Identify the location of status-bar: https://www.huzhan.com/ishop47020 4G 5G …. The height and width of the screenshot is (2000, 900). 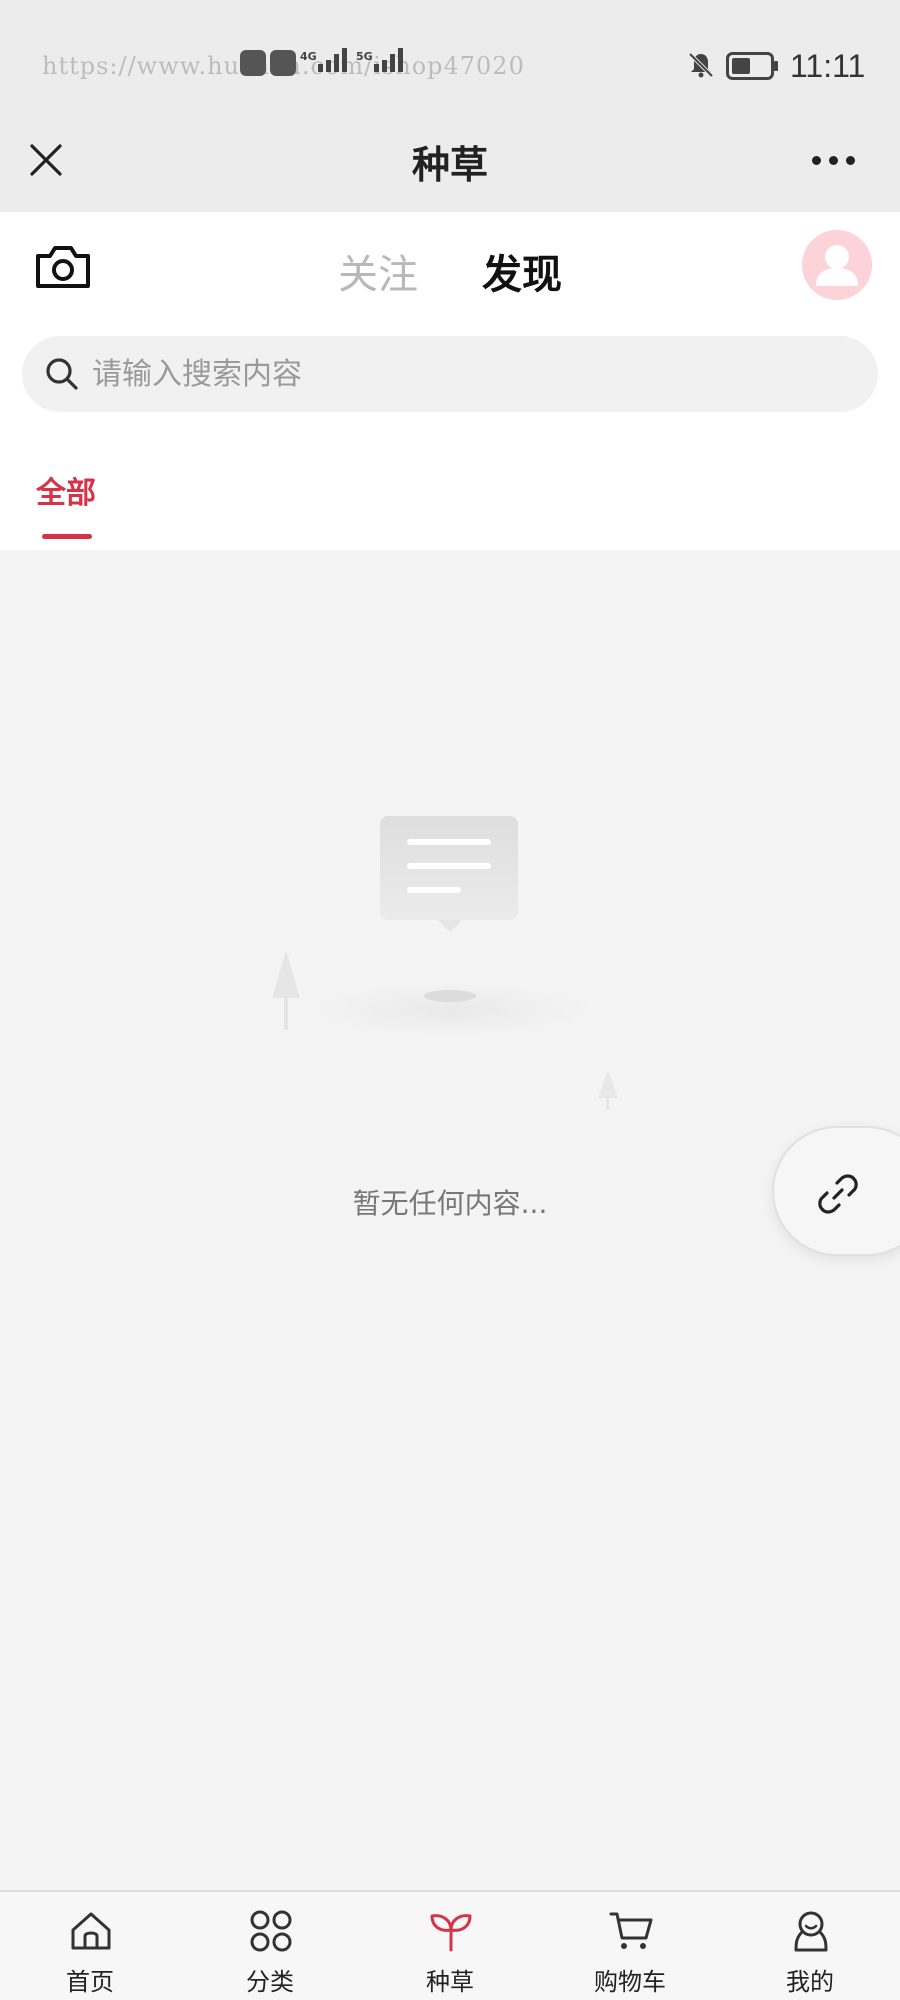
(450, 54).